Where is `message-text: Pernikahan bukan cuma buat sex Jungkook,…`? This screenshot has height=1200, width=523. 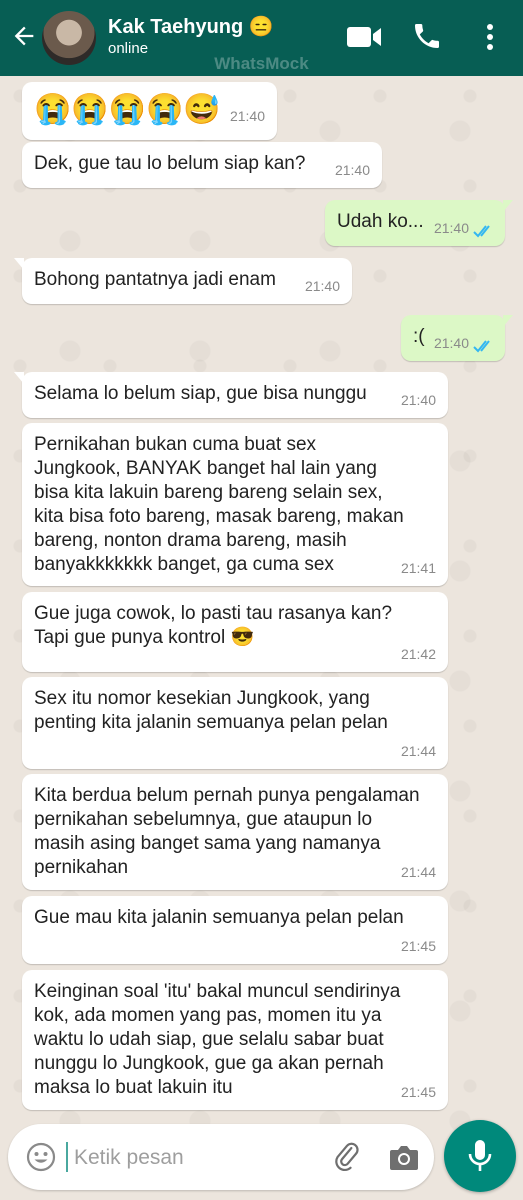 message-text: Pernikahan bukan cuma buat sex Jungkook,… is located at coordinates (219, 504).